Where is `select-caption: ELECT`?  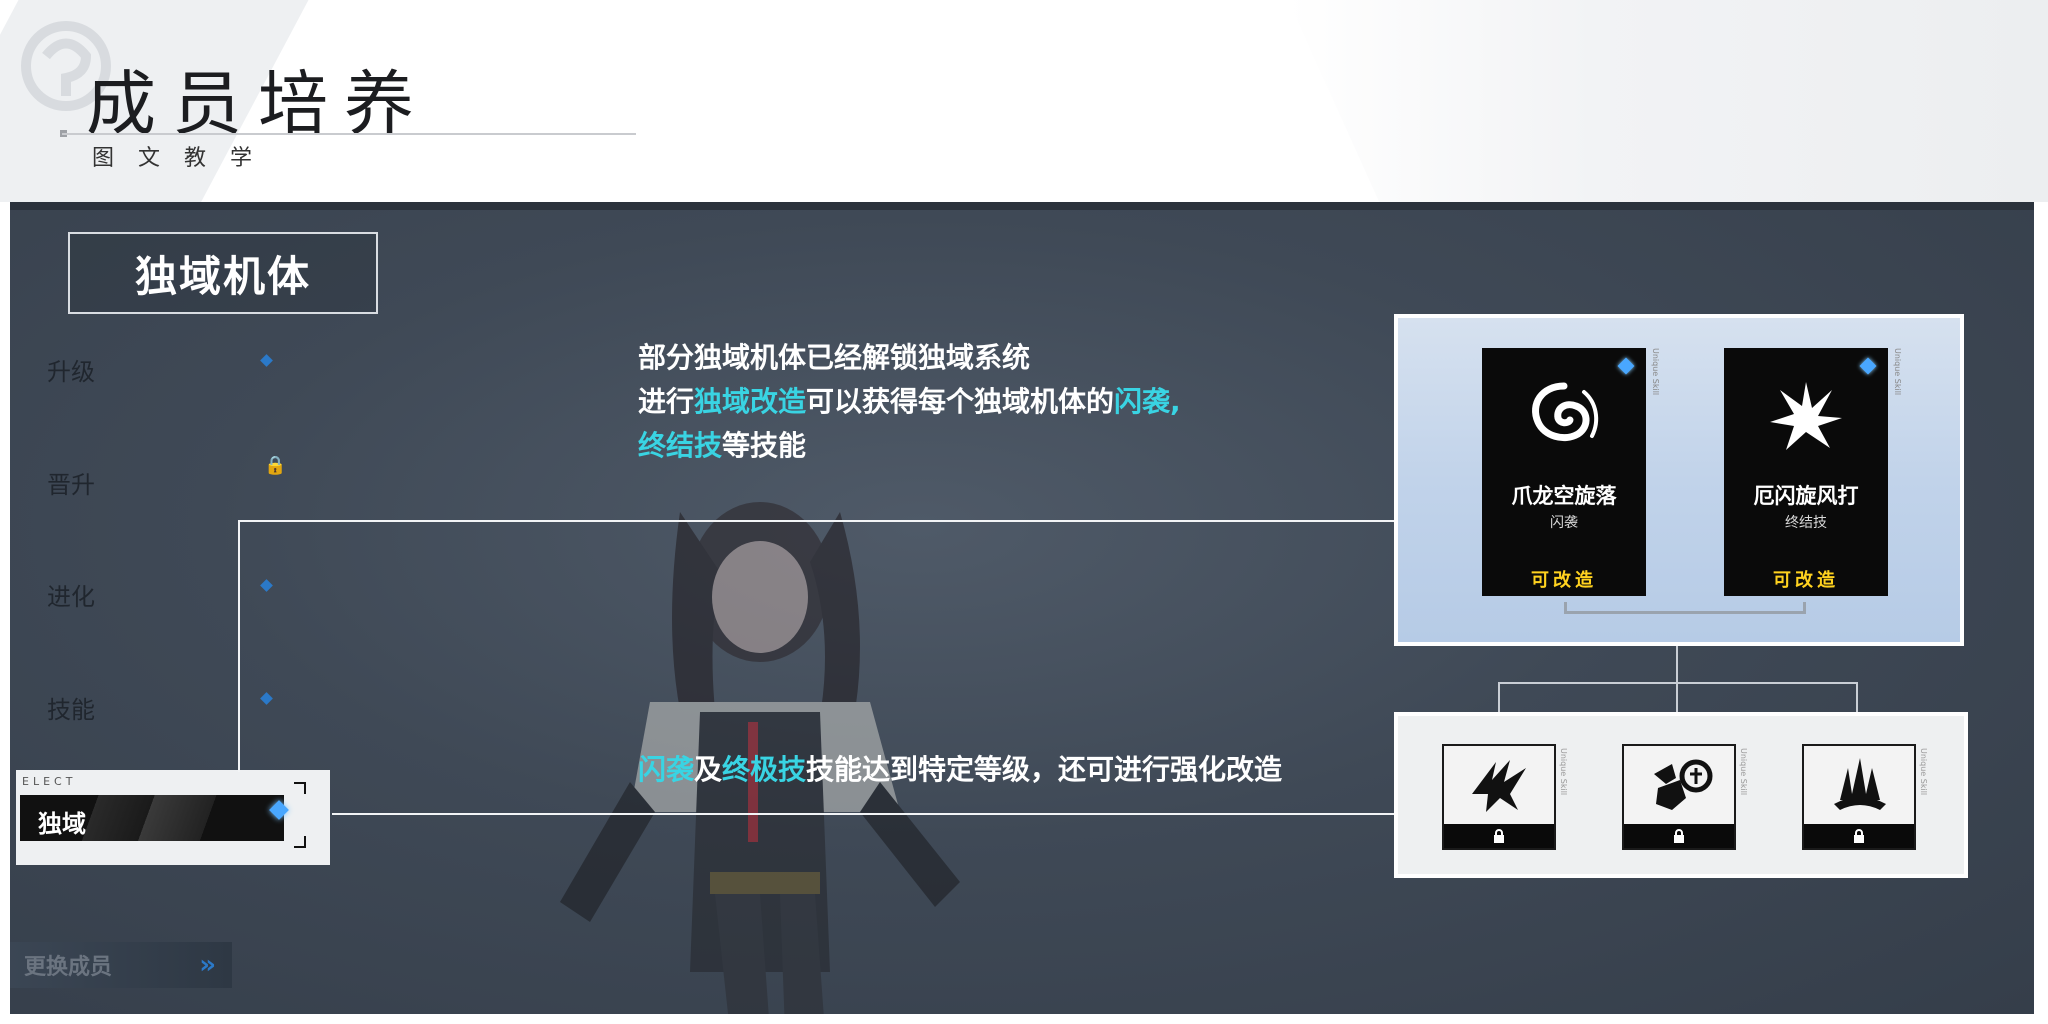 select-caption: ELECT is located at coordinates (49, 781).